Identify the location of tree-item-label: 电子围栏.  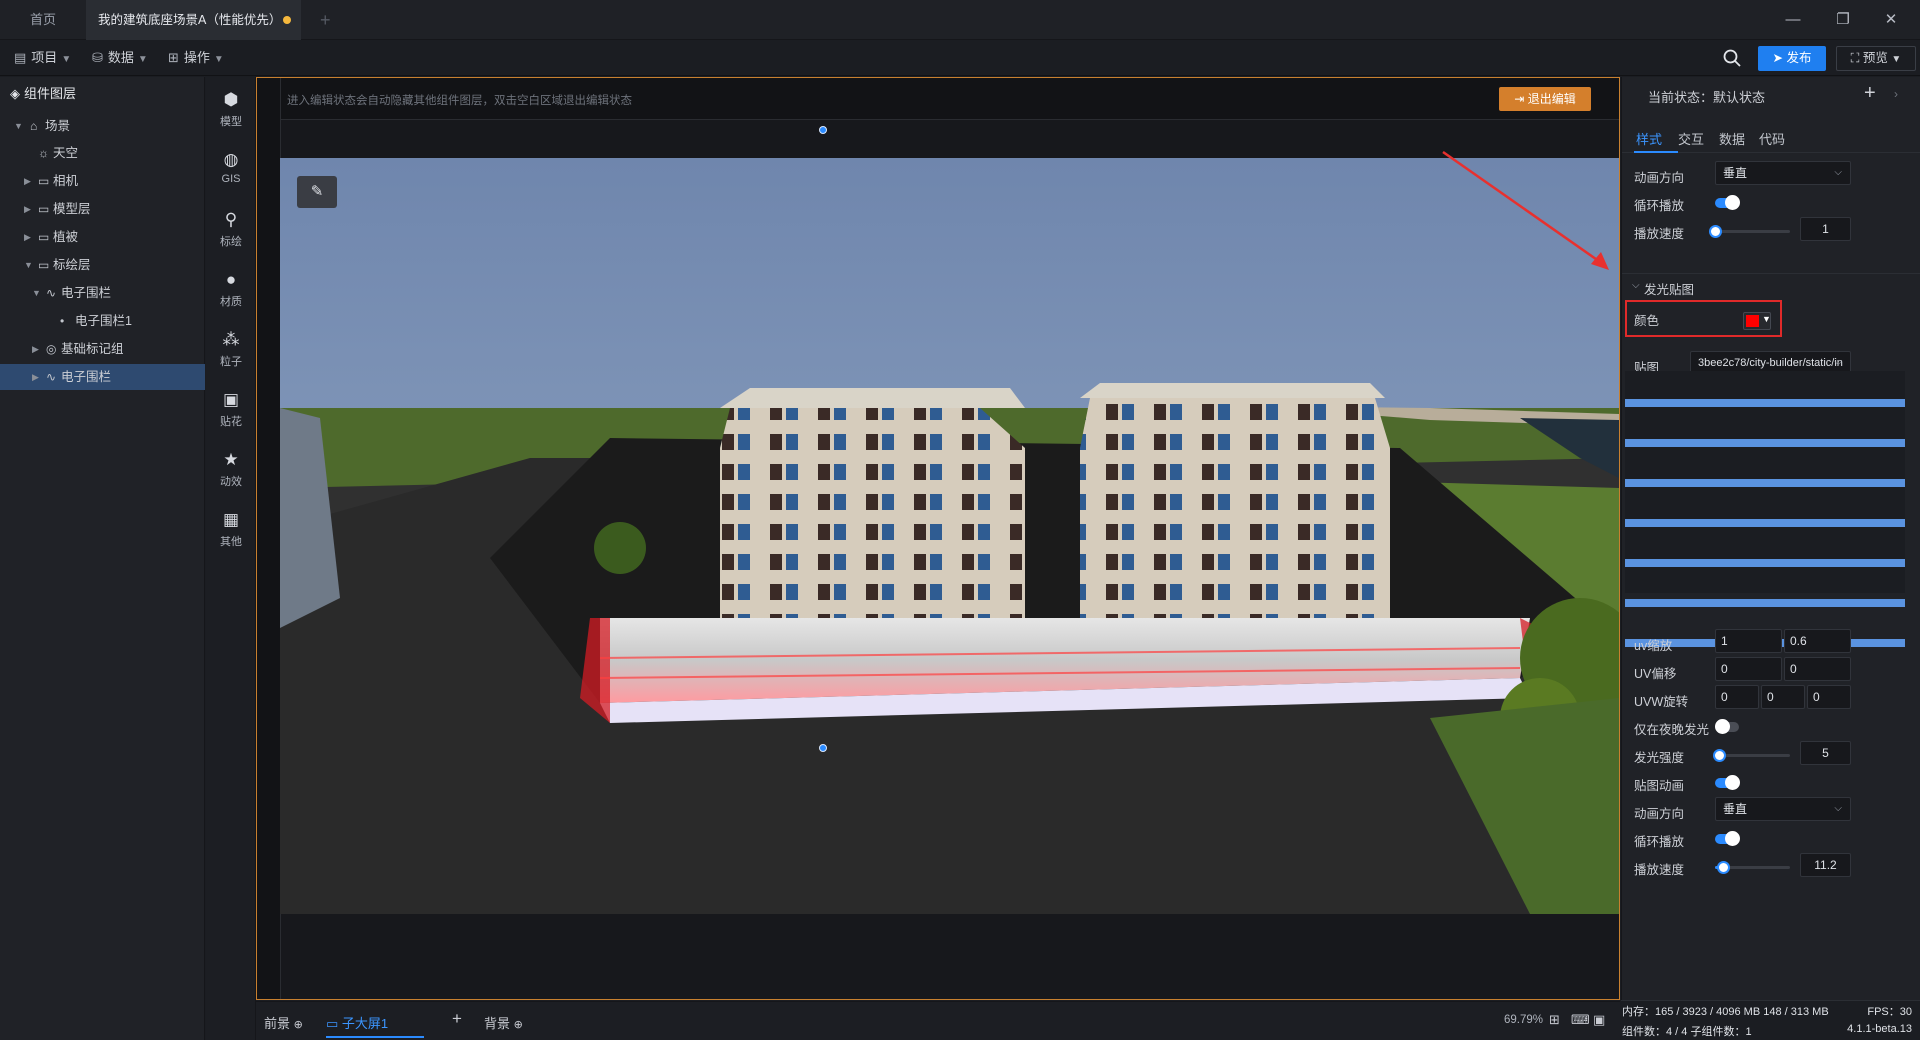
(86, 377).